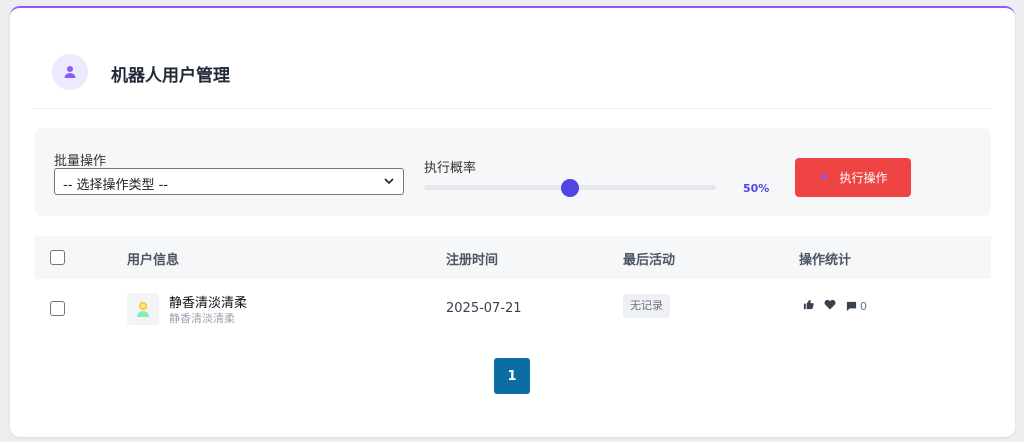  Describe the element at coordinates (512, 257) in the screenshot. I see `table-header: 用户信息 注册时间 最后活动 操作统计` at that location.